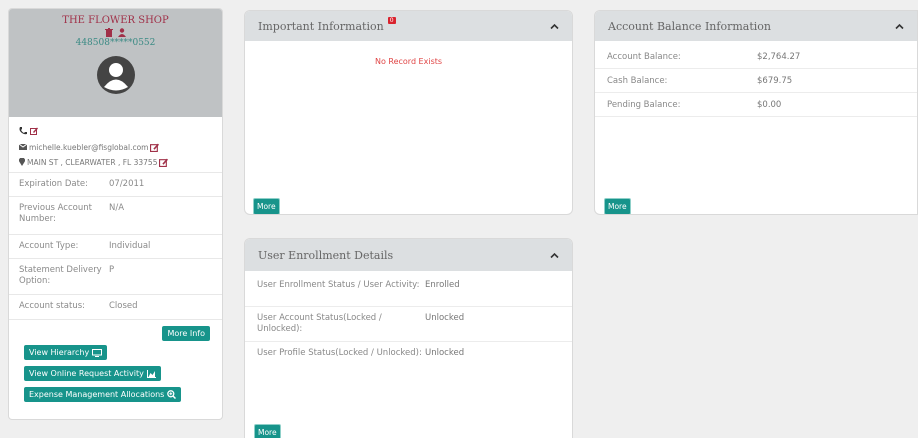  I want to click on detail-label: Account Type:, so click(49, 246).